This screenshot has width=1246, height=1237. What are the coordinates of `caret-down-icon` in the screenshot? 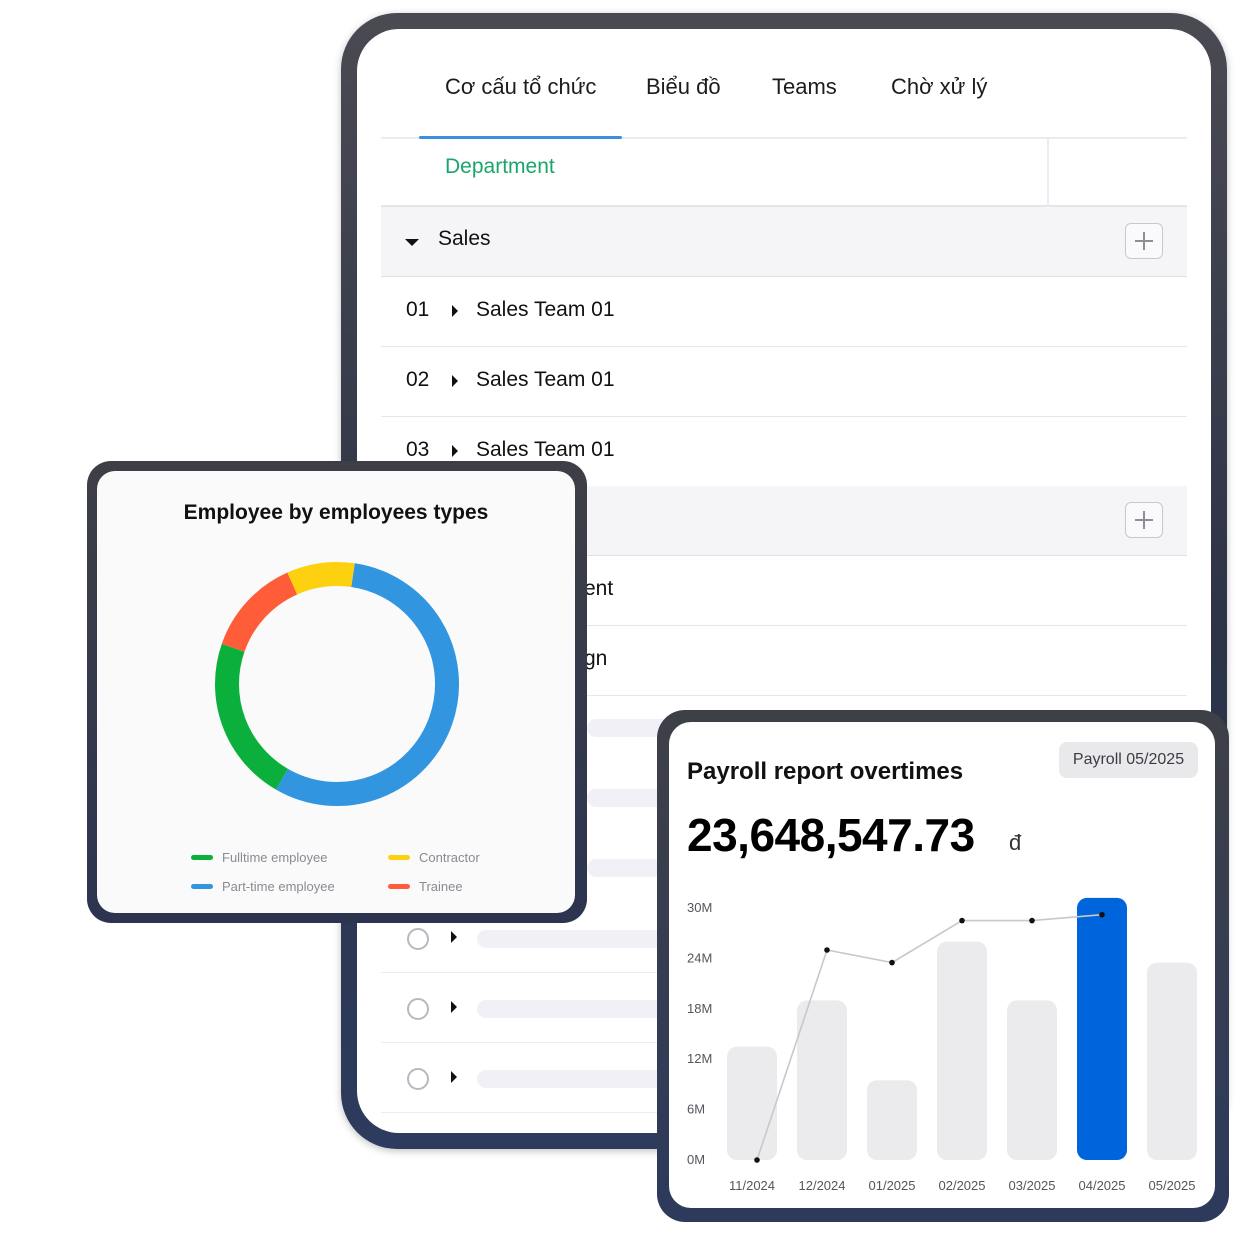 It's located at (412, 242).